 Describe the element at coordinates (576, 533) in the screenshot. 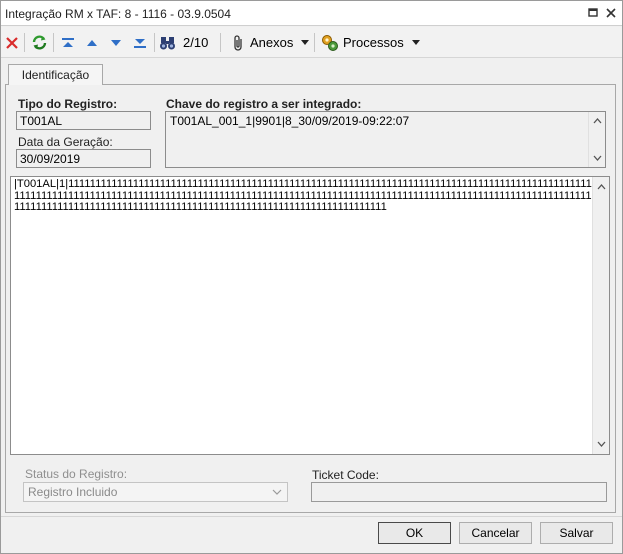

I see `save-button: Salvar` at that location.